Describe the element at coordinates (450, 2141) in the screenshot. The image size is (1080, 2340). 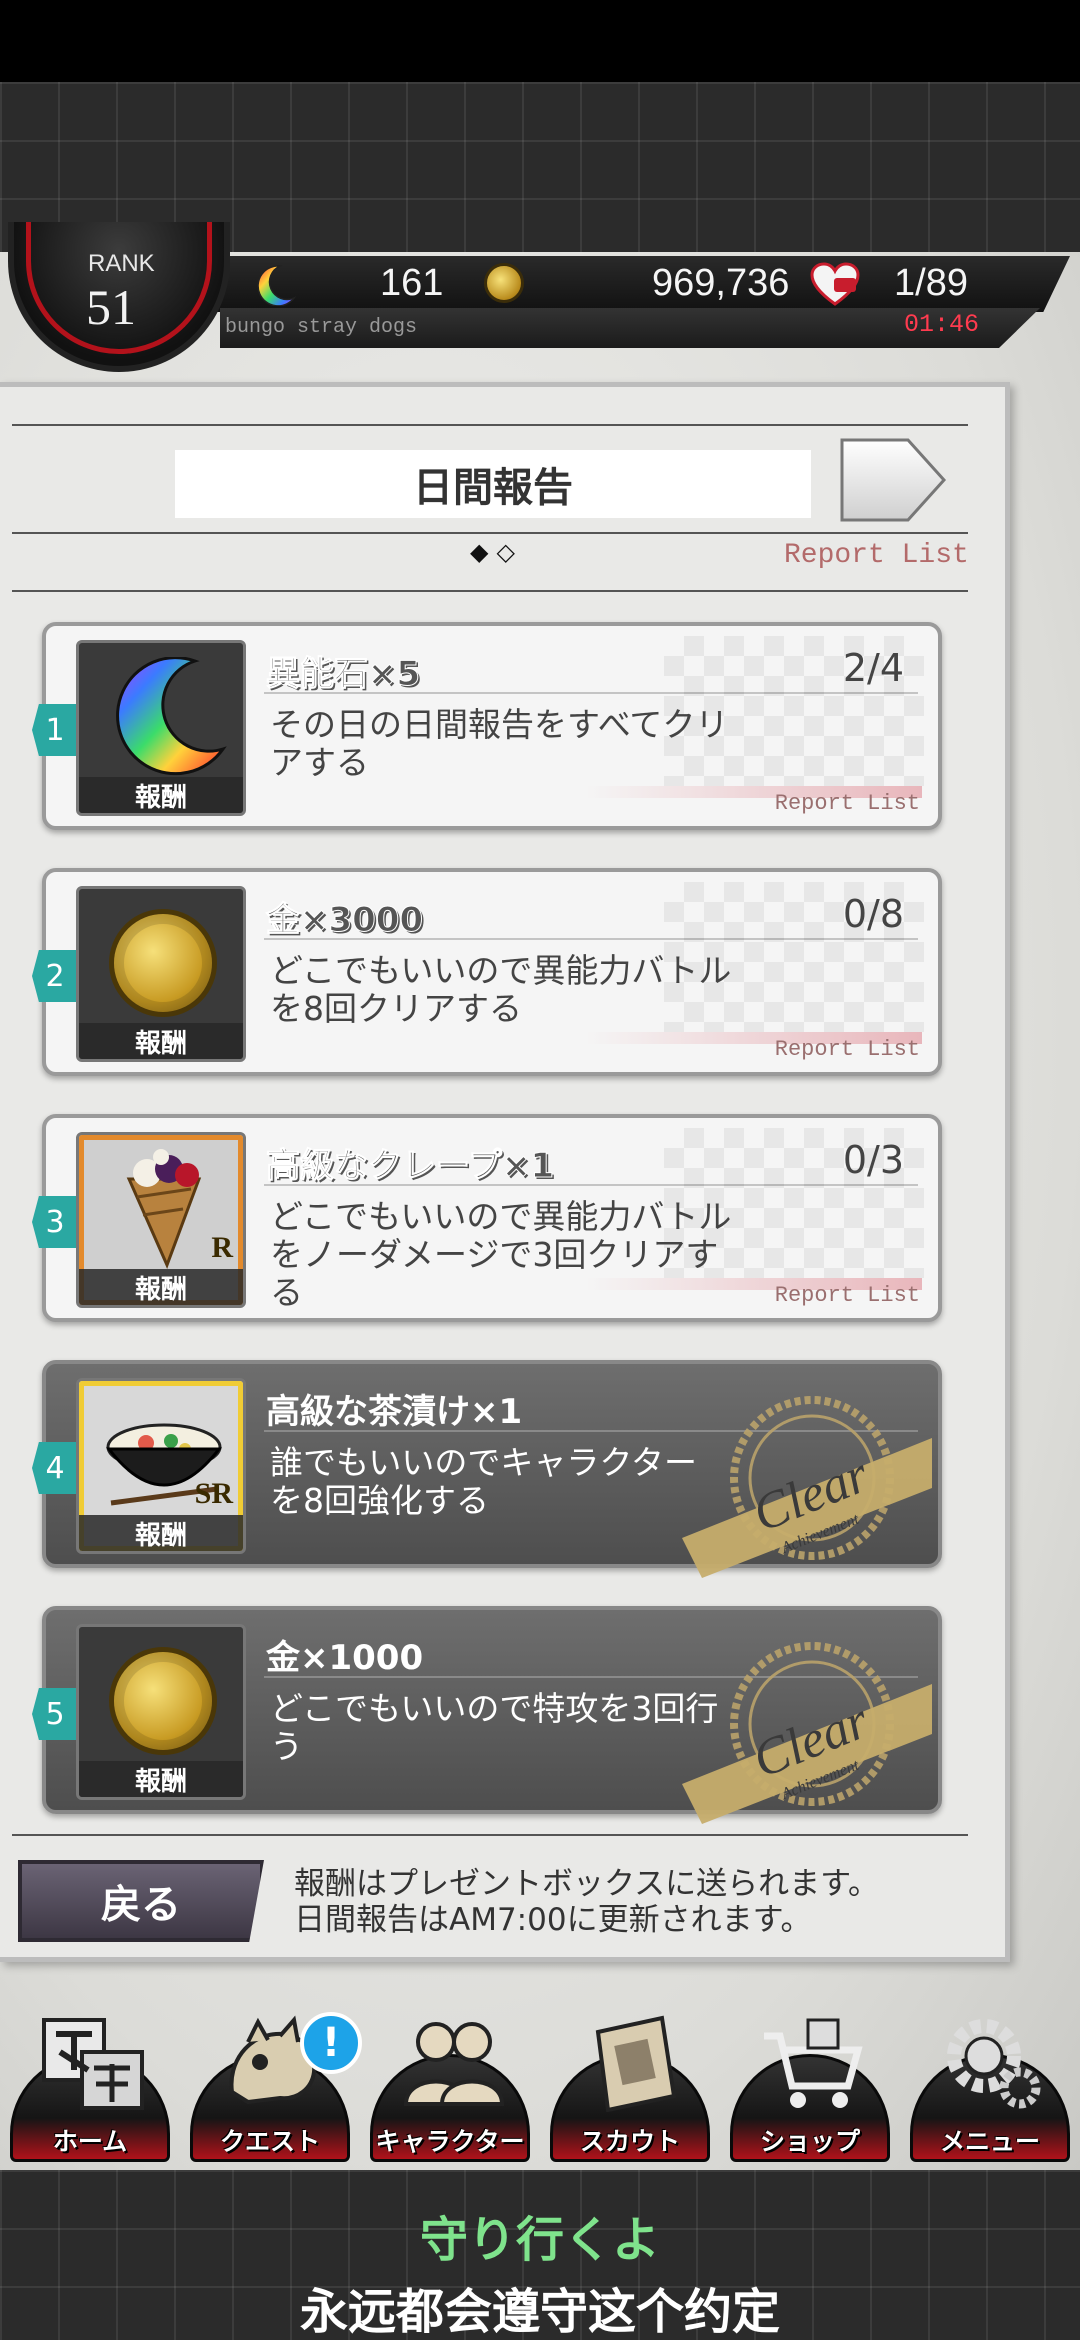
I see `nav-label: キャラクター` at that location.